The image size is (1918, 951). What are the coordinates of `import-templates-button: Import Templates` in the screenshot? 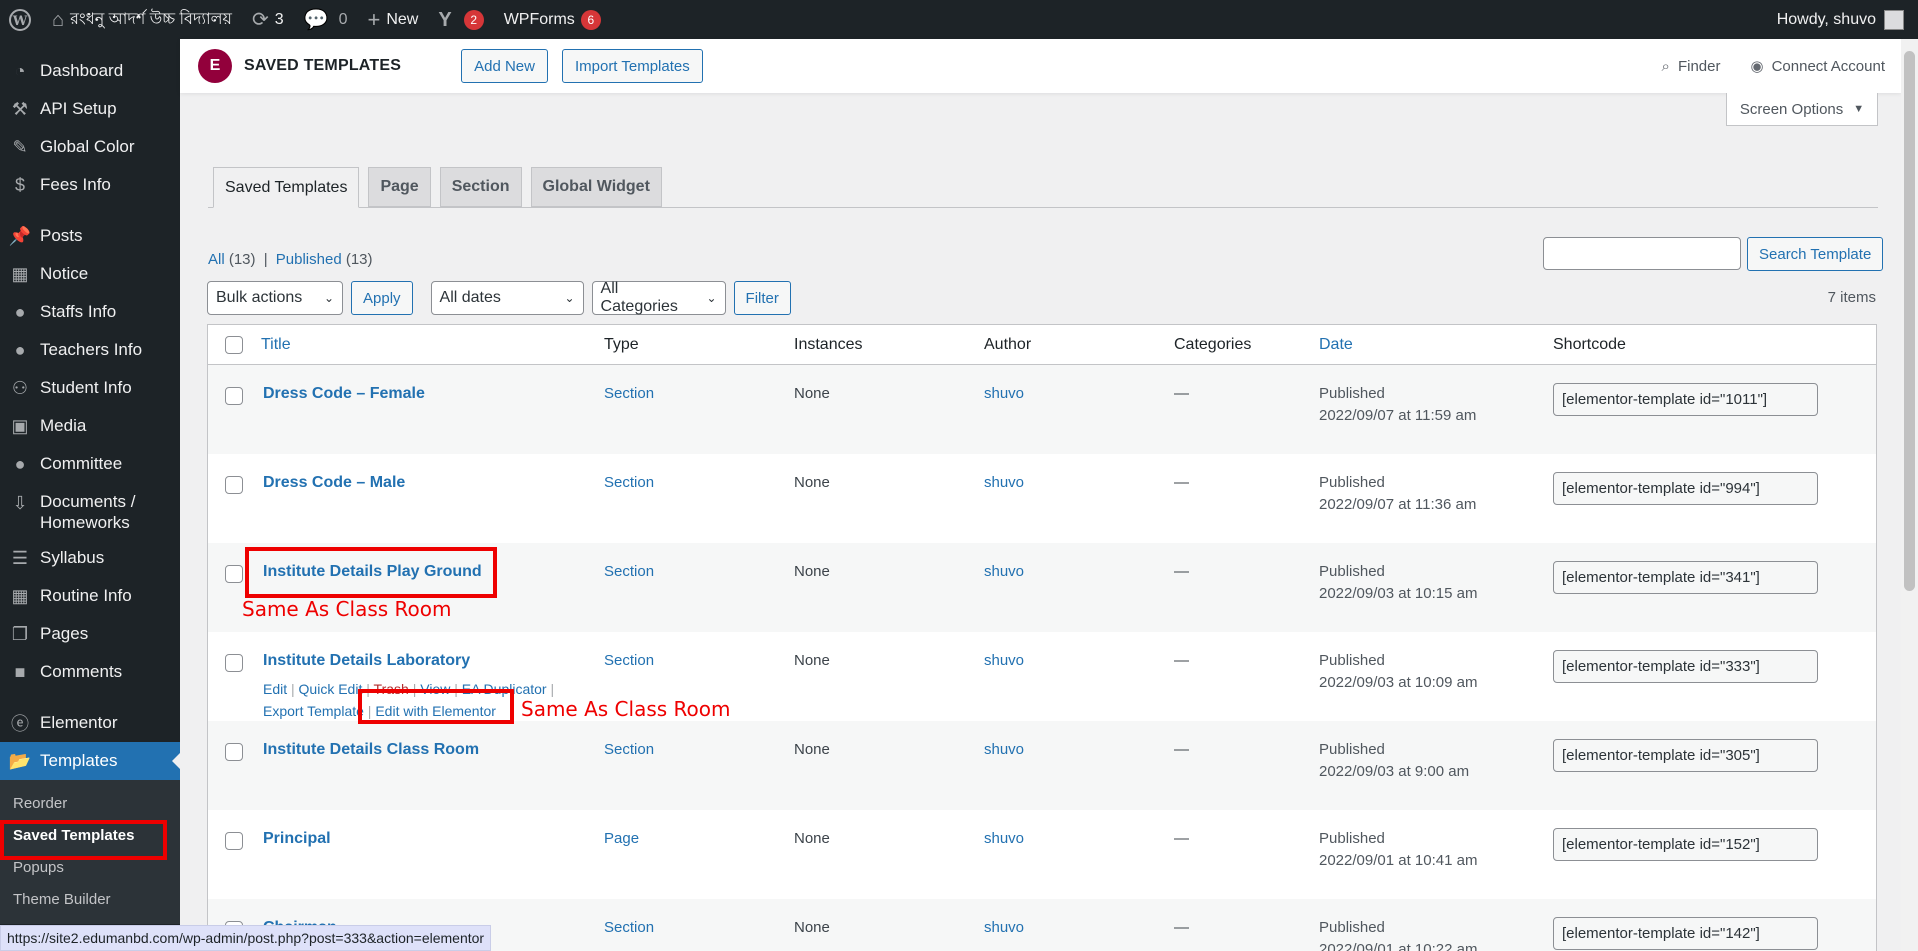 It's located at (632, 66).